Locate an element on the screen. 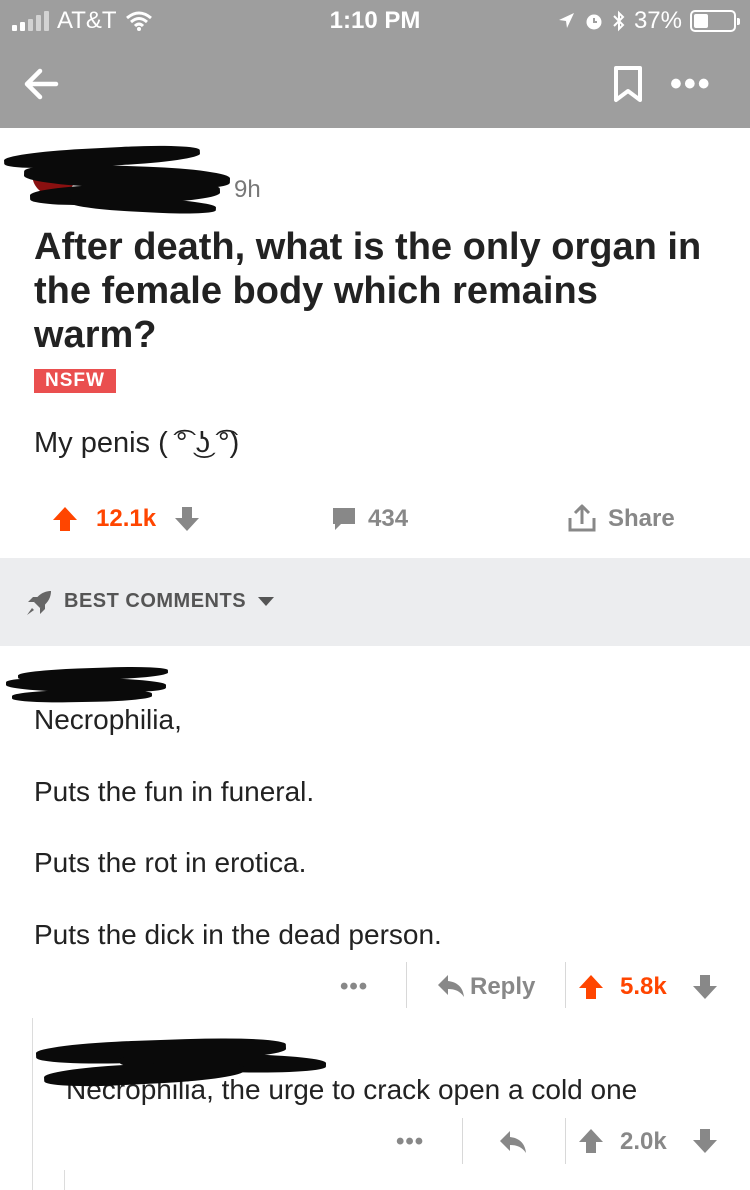  top-nav-bar: ••• is located at coordinates (375, 84).